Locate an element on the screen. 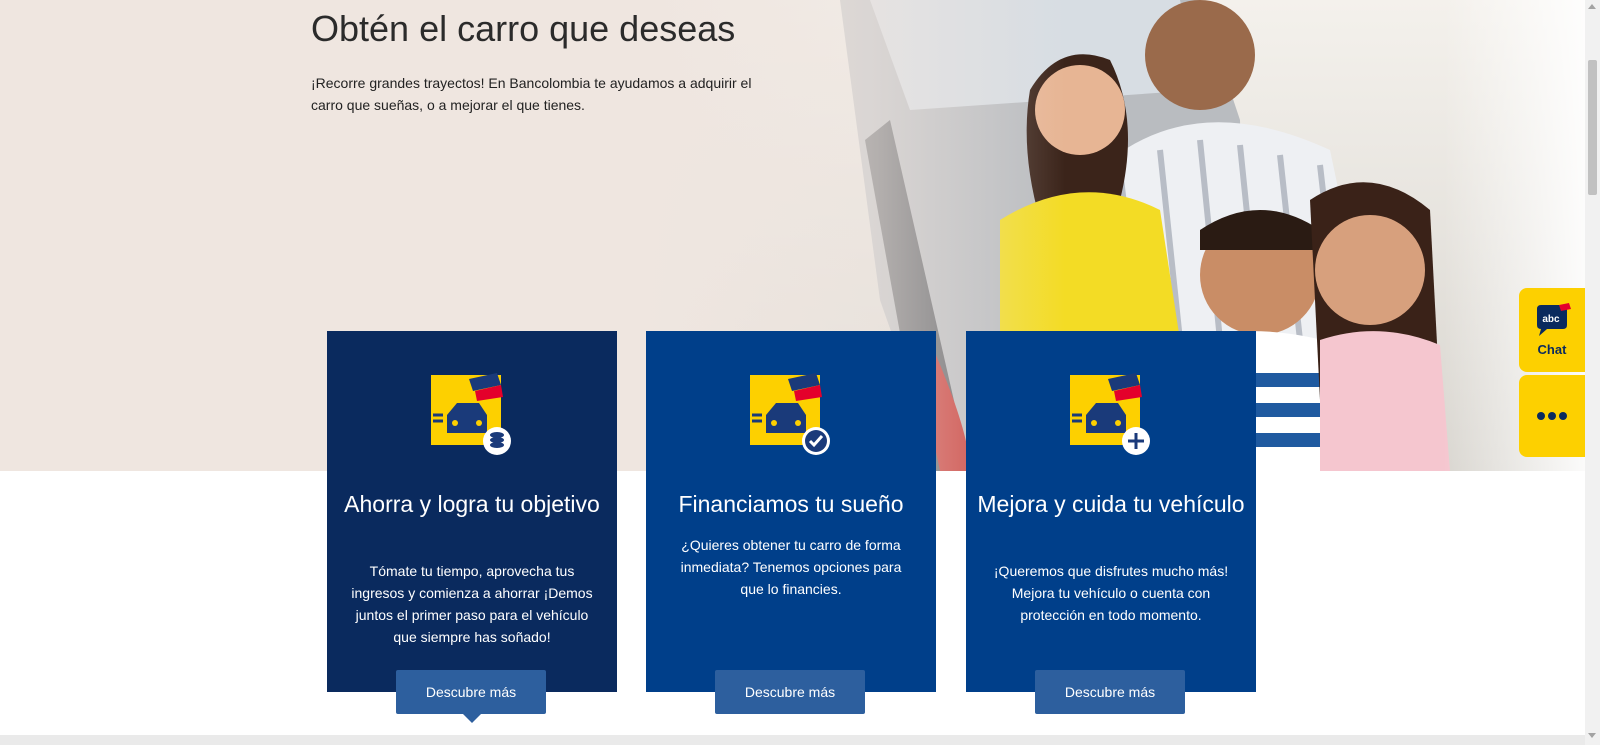 The width and height of the screenshot is (1600, 745). chat-badge-text: abc is located at coordinates (1551, 319).